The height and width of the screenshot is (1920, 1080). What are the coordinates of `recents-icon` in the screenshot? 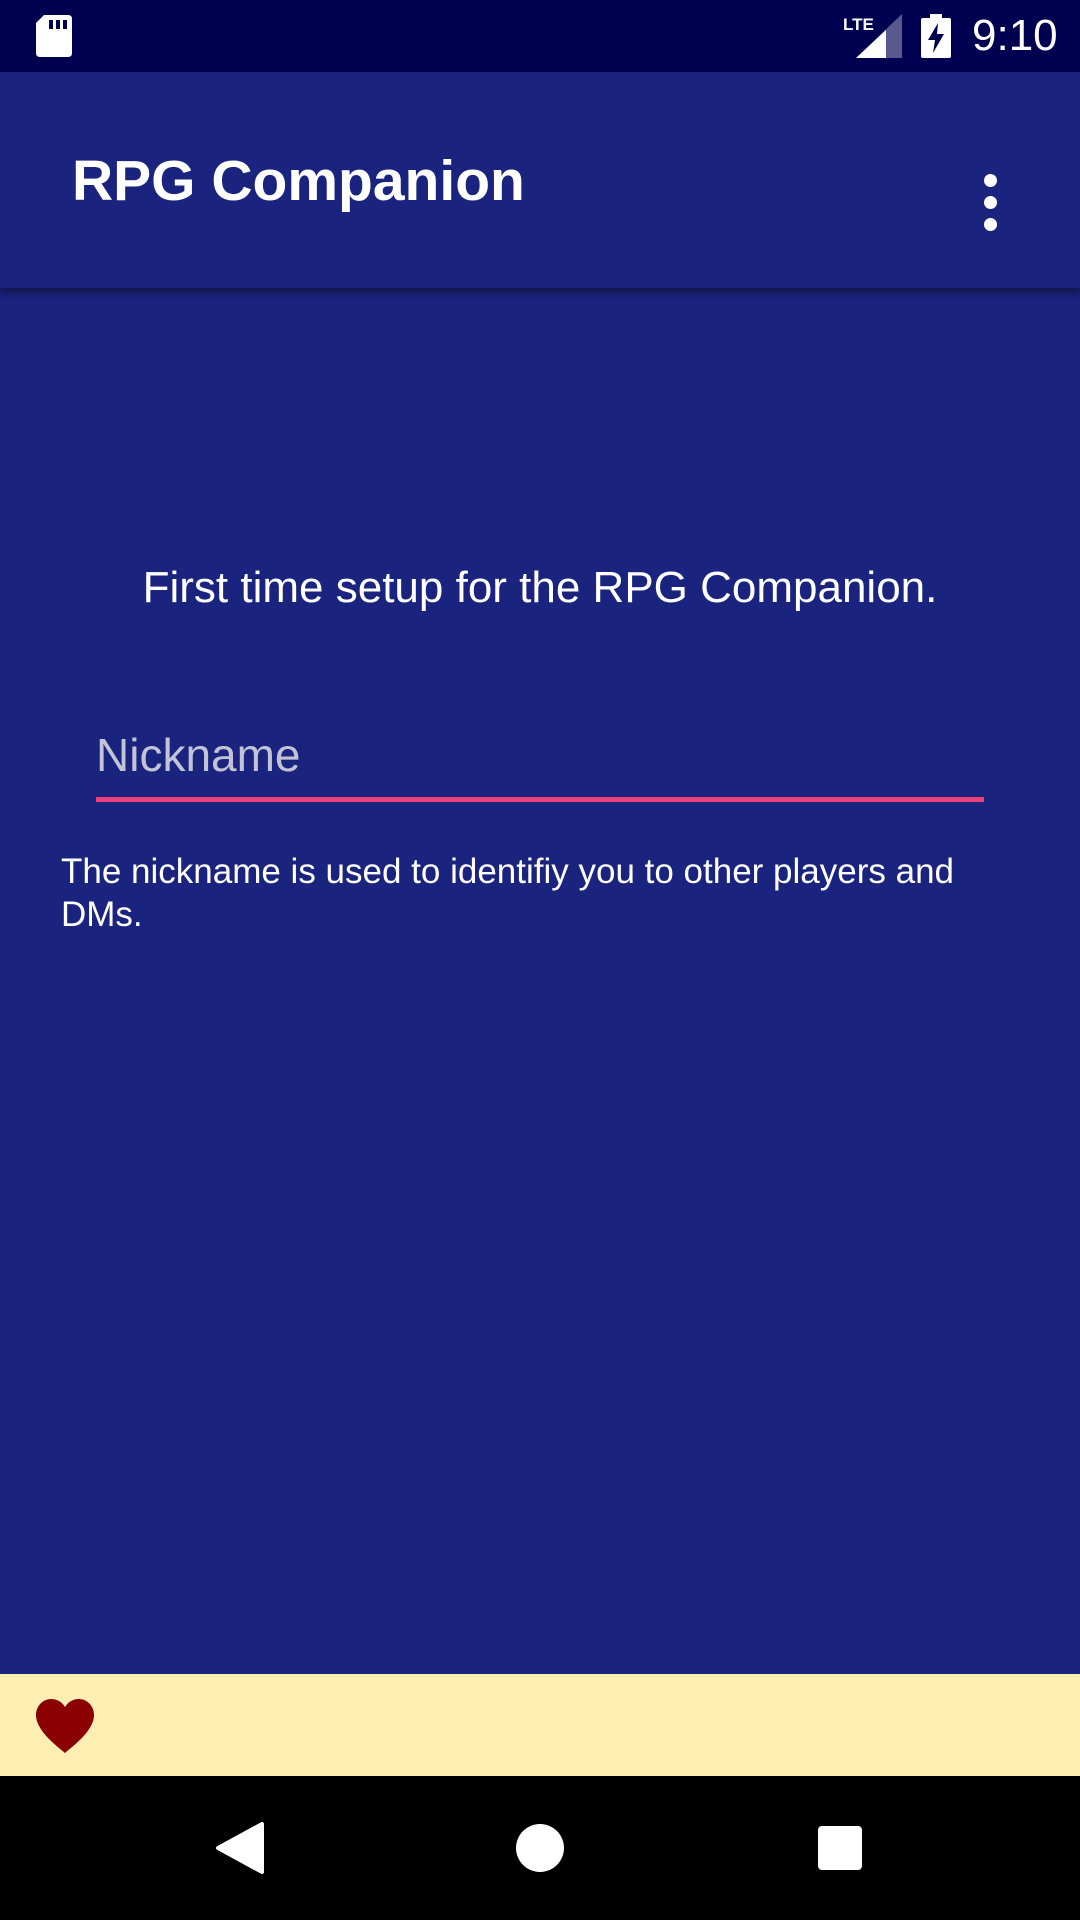 It's located at (840, 1848).